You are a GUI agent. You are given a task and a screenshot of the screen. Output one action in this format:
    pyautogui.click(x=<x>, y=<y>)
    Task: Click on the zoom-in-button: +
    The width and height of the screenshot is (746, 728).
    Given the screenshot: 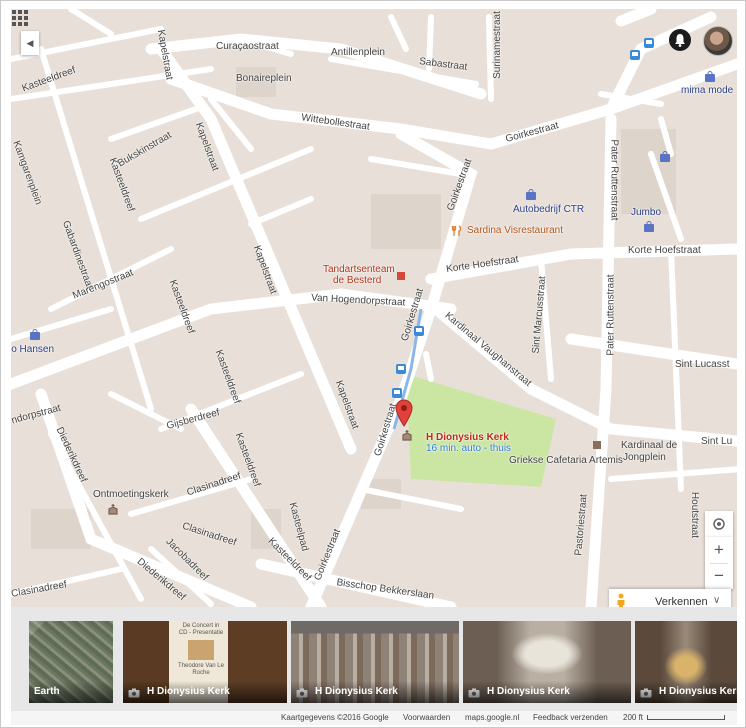 What is the action you would take?
    pyautogui.click(x=719, y=550)
    